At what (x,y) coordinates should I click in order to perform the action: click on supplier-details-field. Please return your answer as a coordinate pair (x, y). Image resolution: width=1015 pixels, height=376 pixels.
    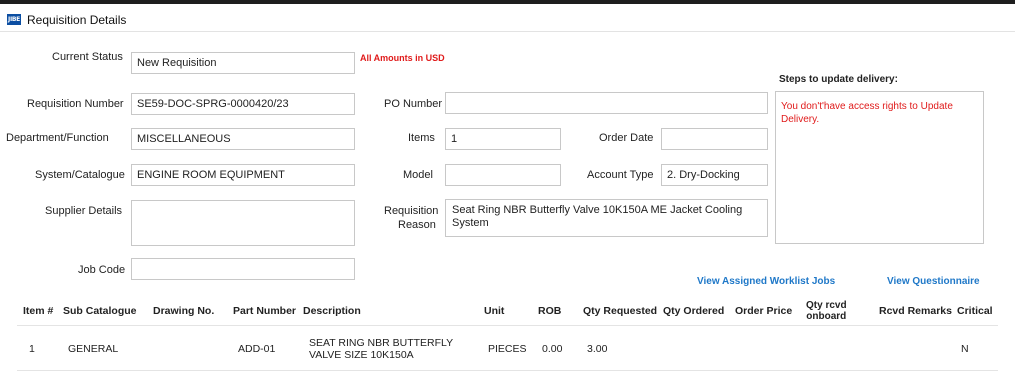
    Looking at the image, I should click on (243, 223).